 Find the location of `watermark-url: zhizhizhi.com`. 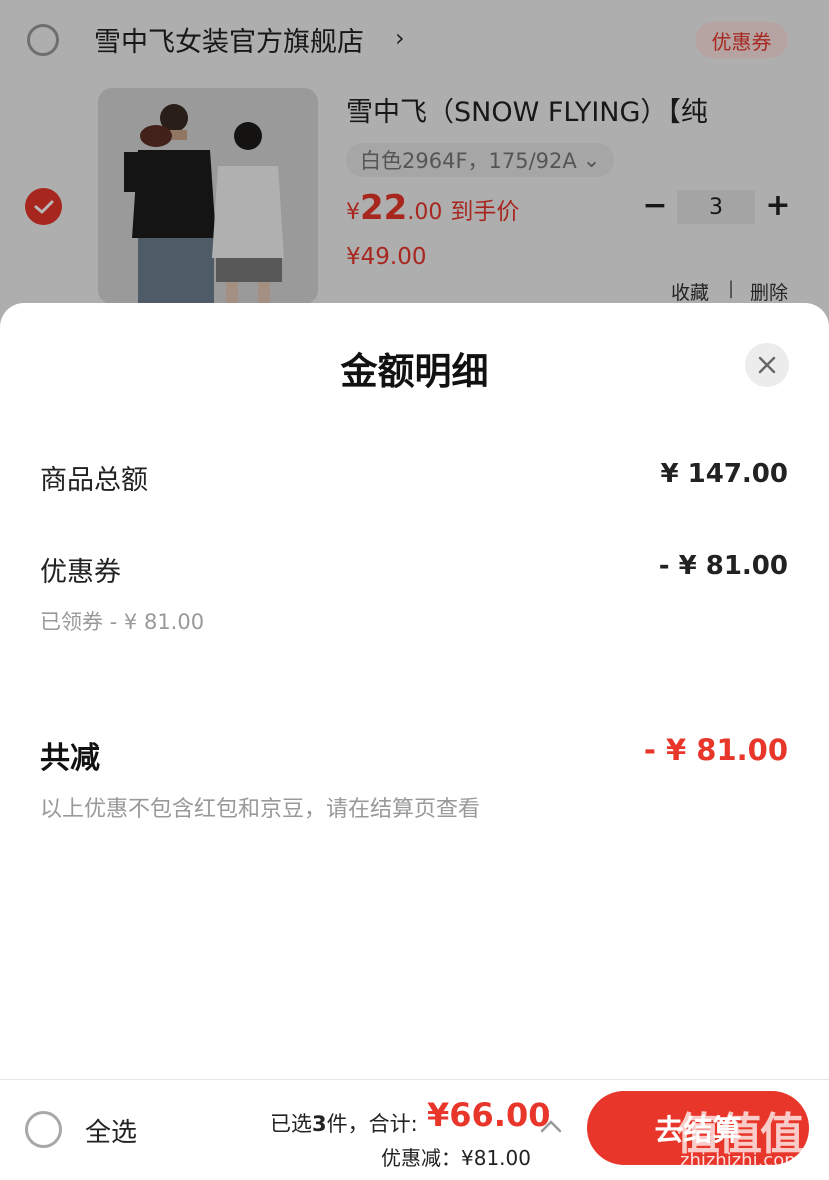

watermark-url: zhizhizhi.com is located at coordinates (741, 1160).